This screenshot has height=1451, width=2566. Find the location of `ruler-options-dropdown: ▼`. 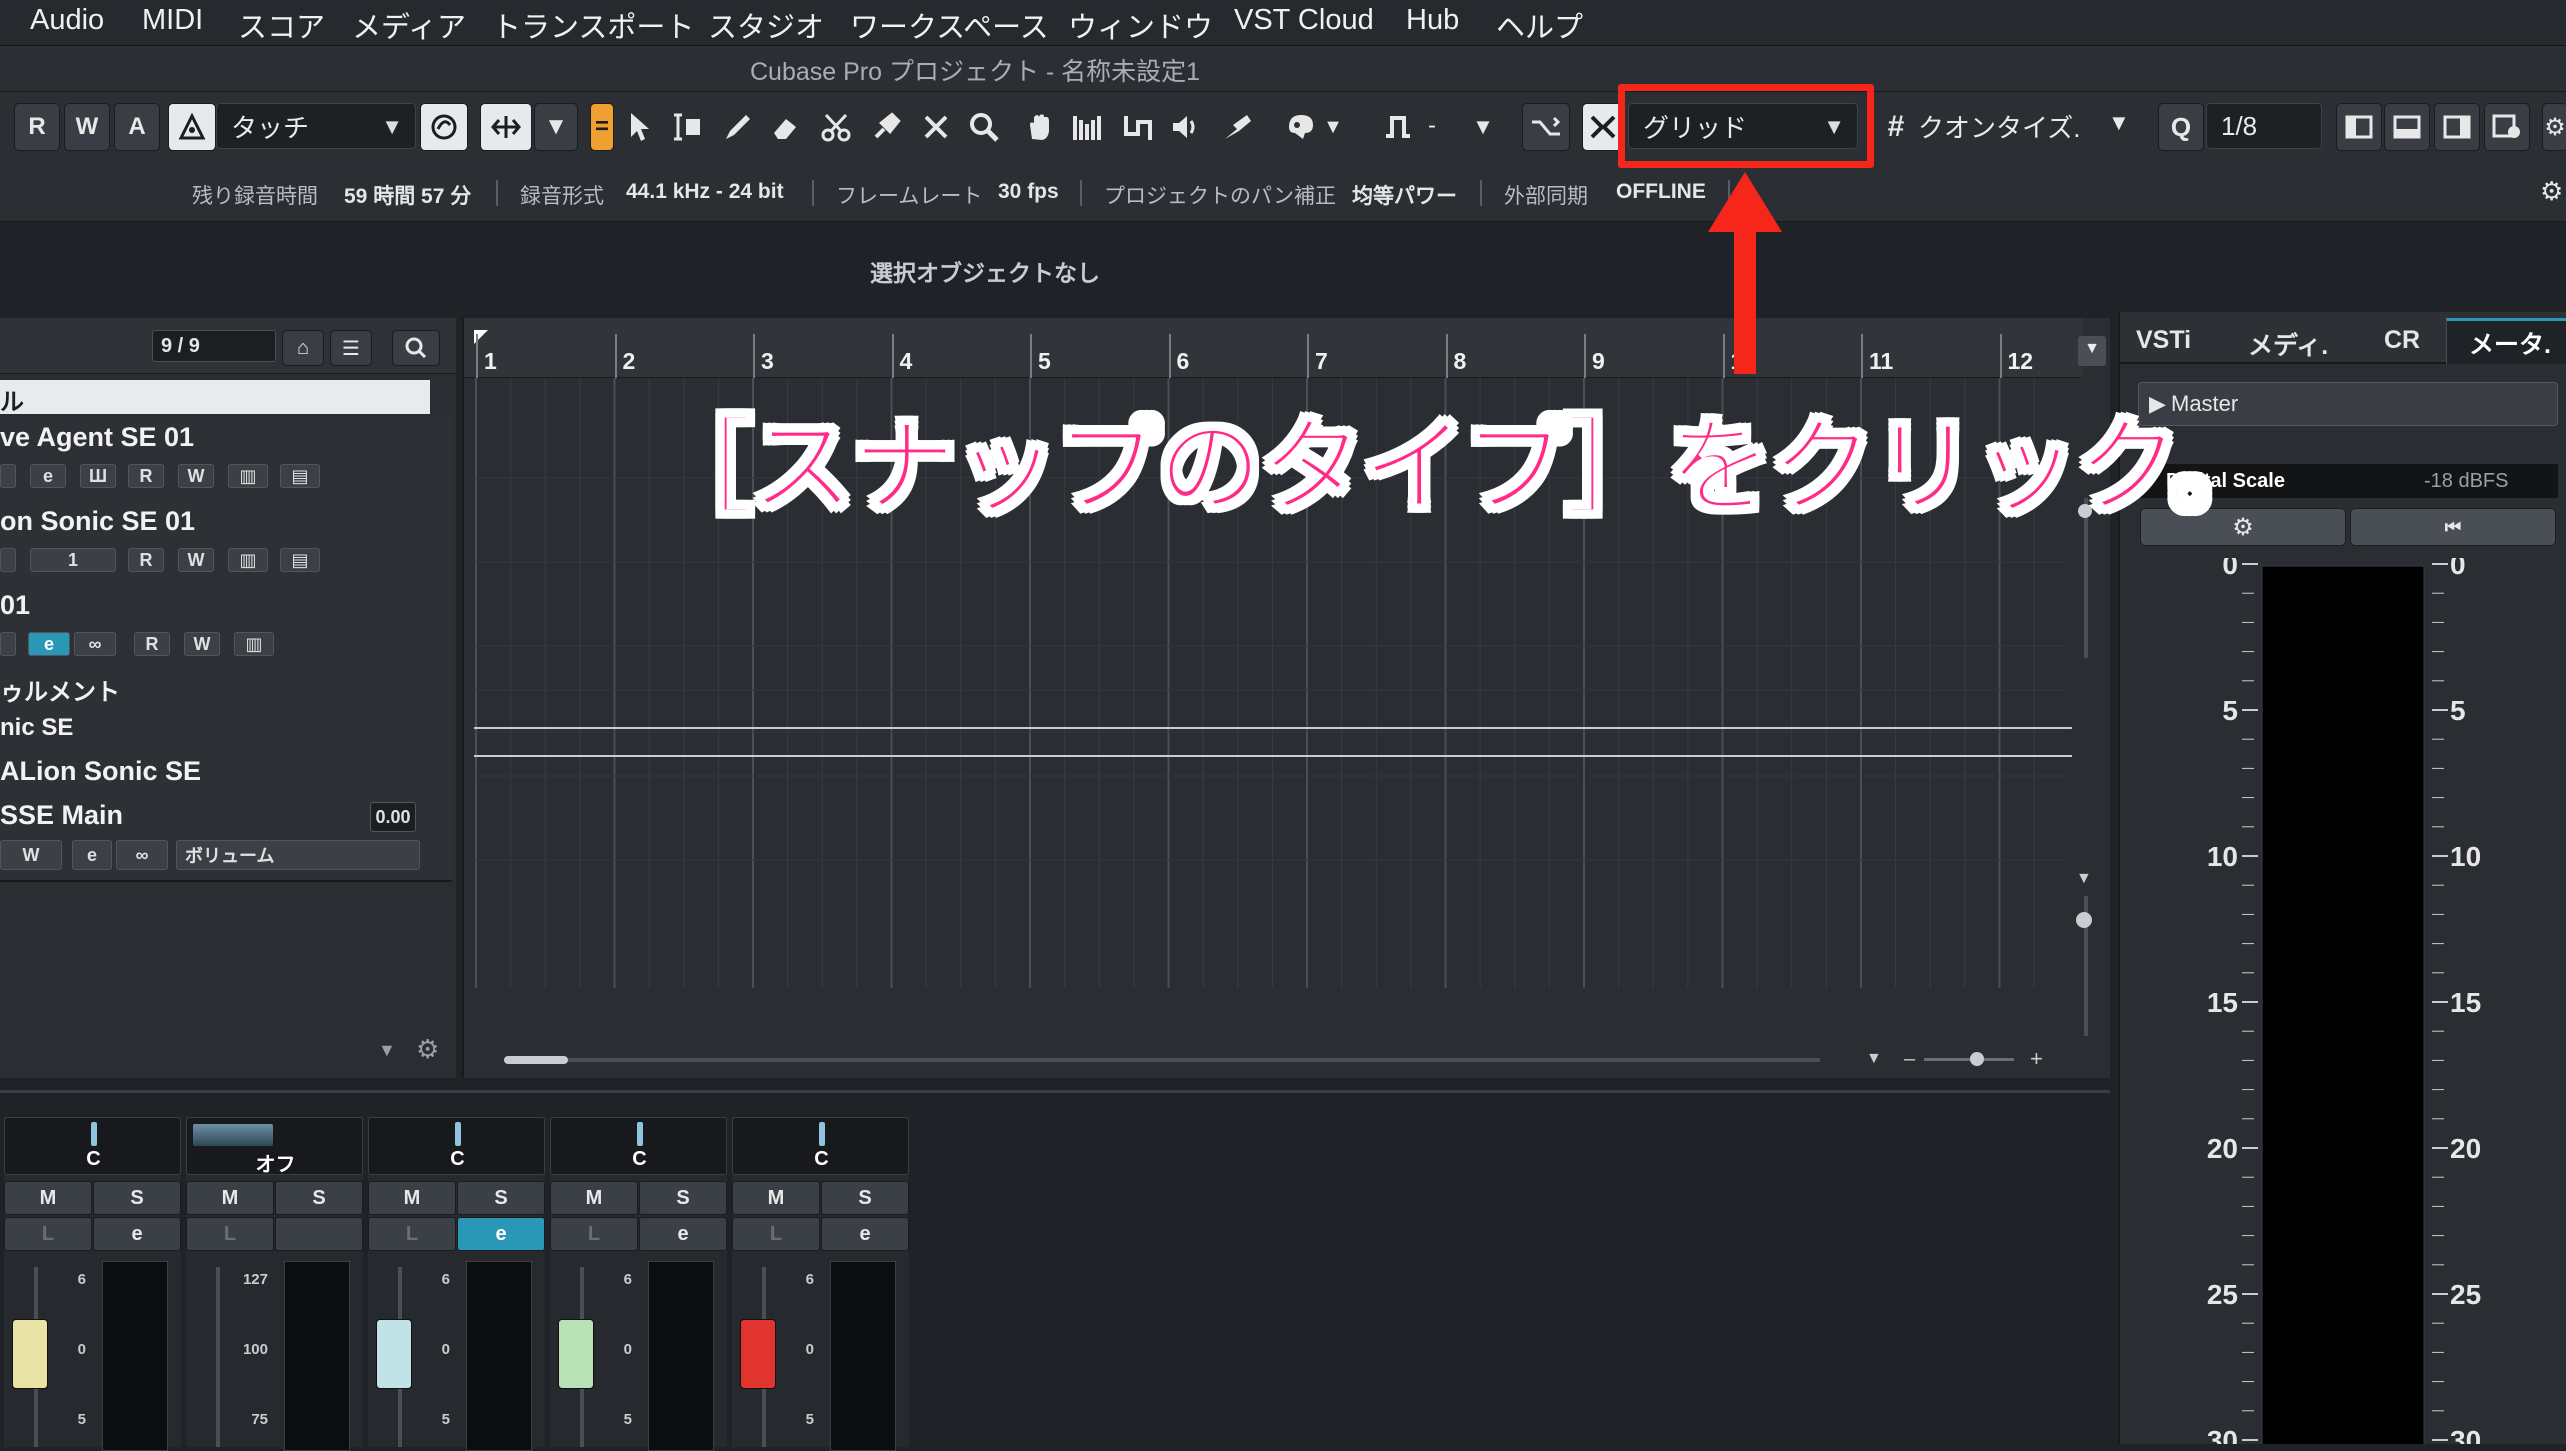

ruler-options-dropdown: ▼ is located at coordinates (2092, 351).